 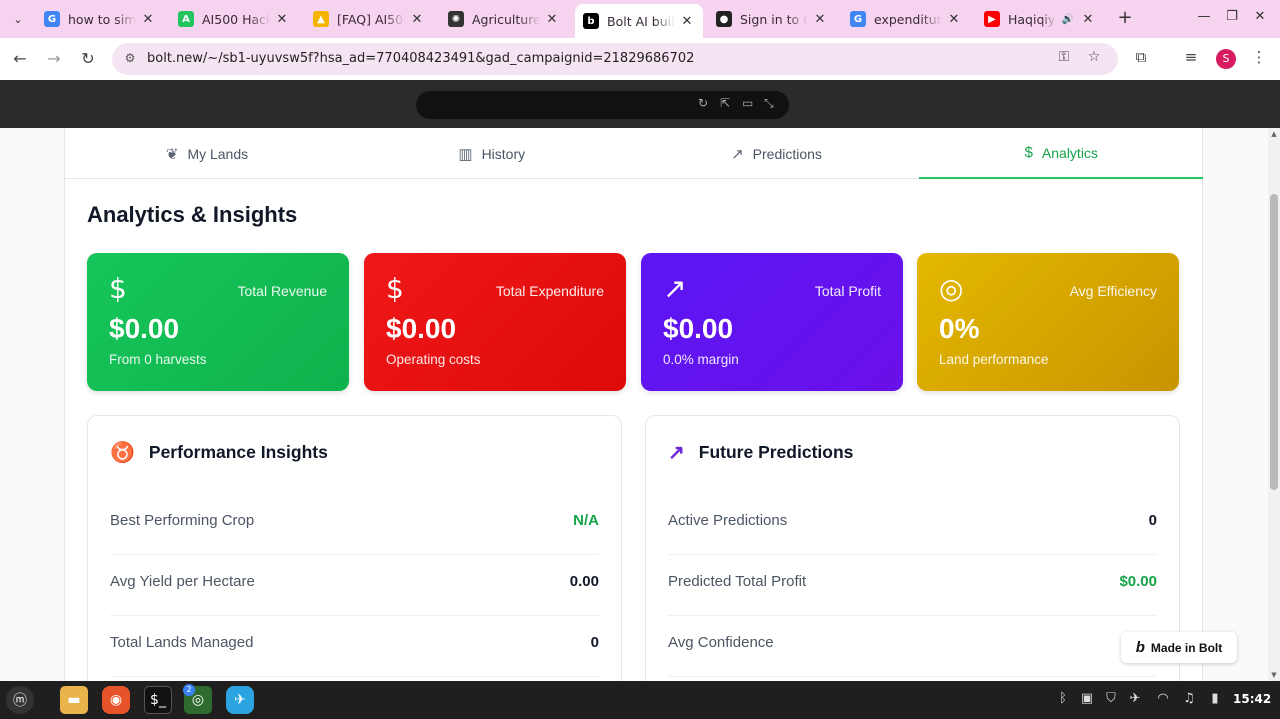 I want to click on password-key-icon: ⚿, so click(x=1064, y=57).